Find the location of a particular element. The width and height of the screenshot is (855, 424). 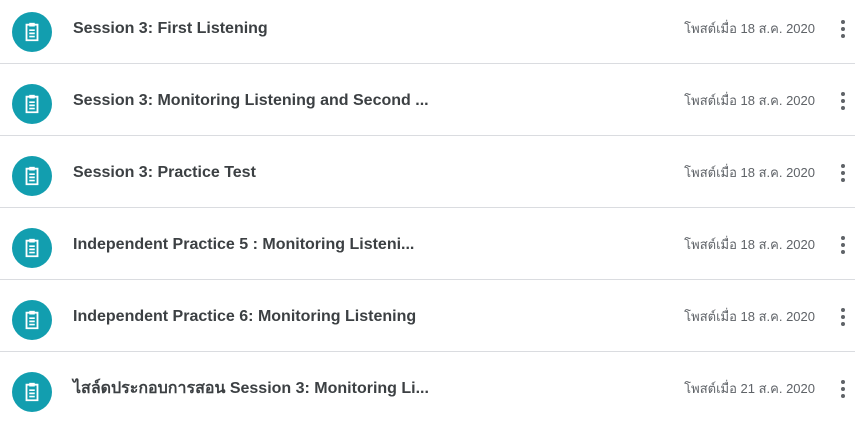

item-posted-date: โพสต์เมื่อ 21 ส.ค. 2020 is located at coordinates (749, 388).